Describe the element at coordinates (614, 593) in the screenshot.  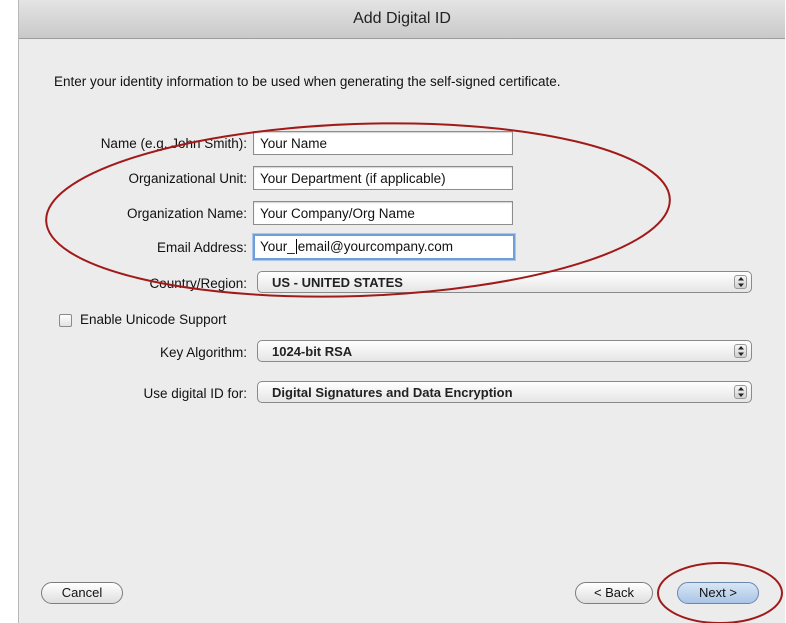
I see `back-button: < Back` at that location.